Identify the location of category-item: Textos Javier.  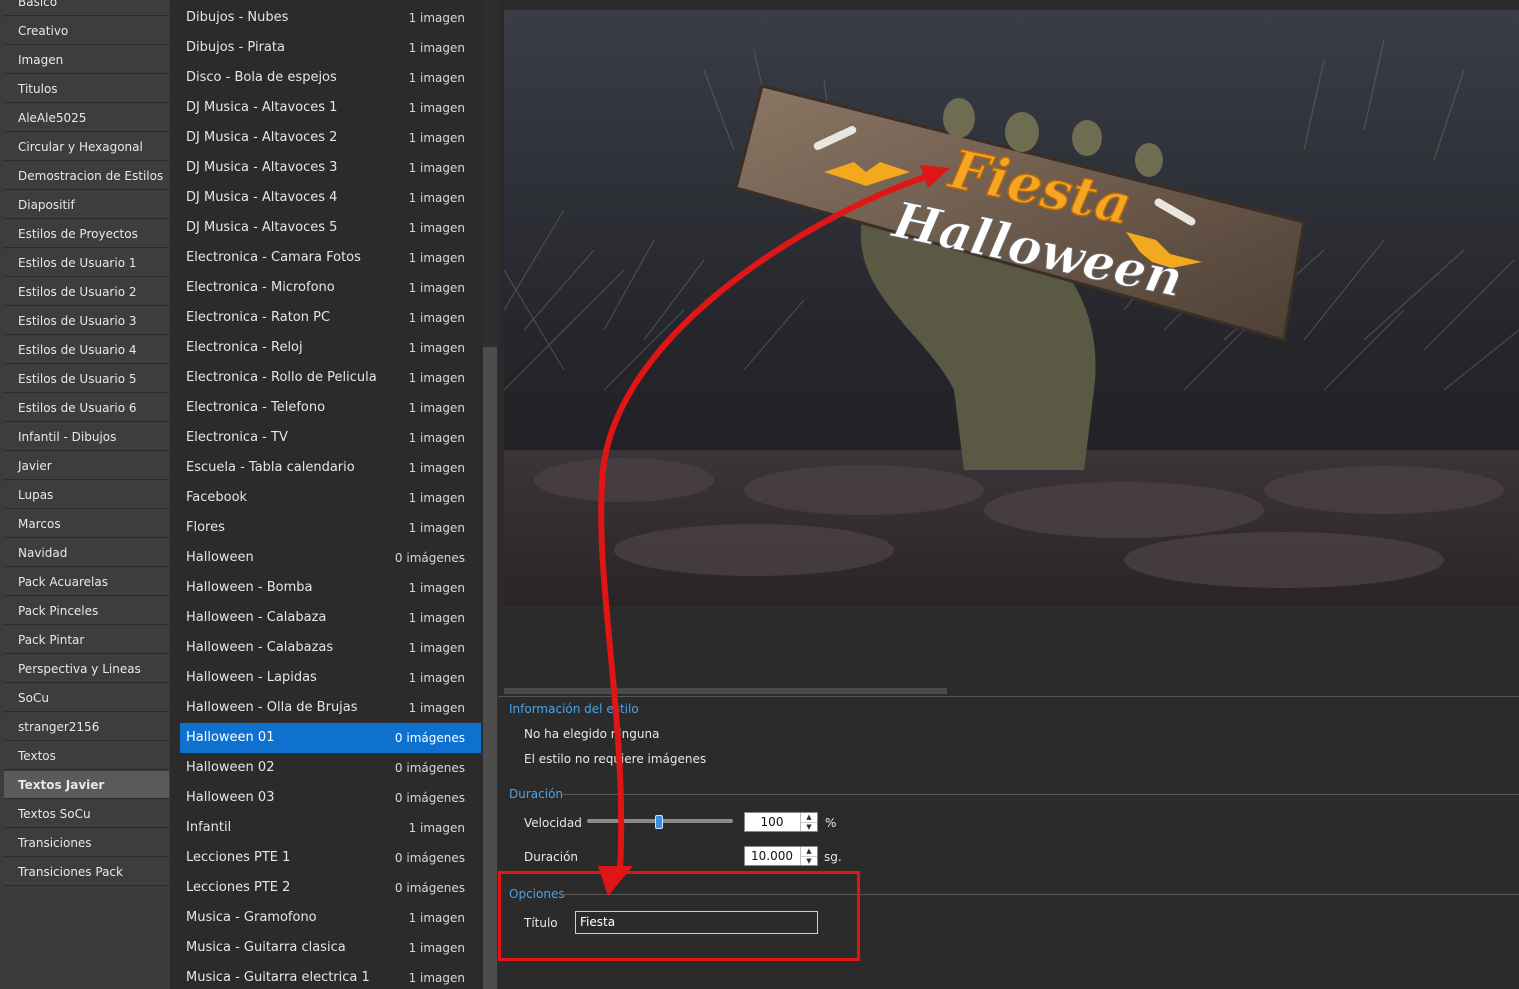
(86, 785).